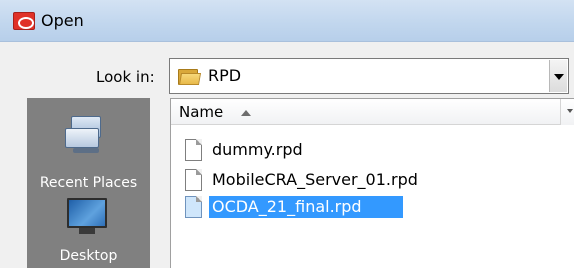 This screenshot has height=268, width=574. Describe the element at coordinates (246, 113) in the screenshot. I see `sort-ascending-icon` at that location.